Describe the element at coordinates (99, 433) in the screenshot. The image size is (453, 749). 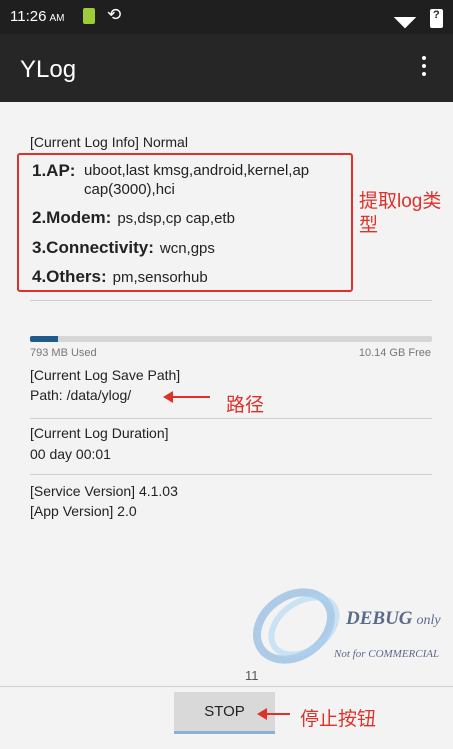
I see `duration-header: [Current Log Duration]` at that location.